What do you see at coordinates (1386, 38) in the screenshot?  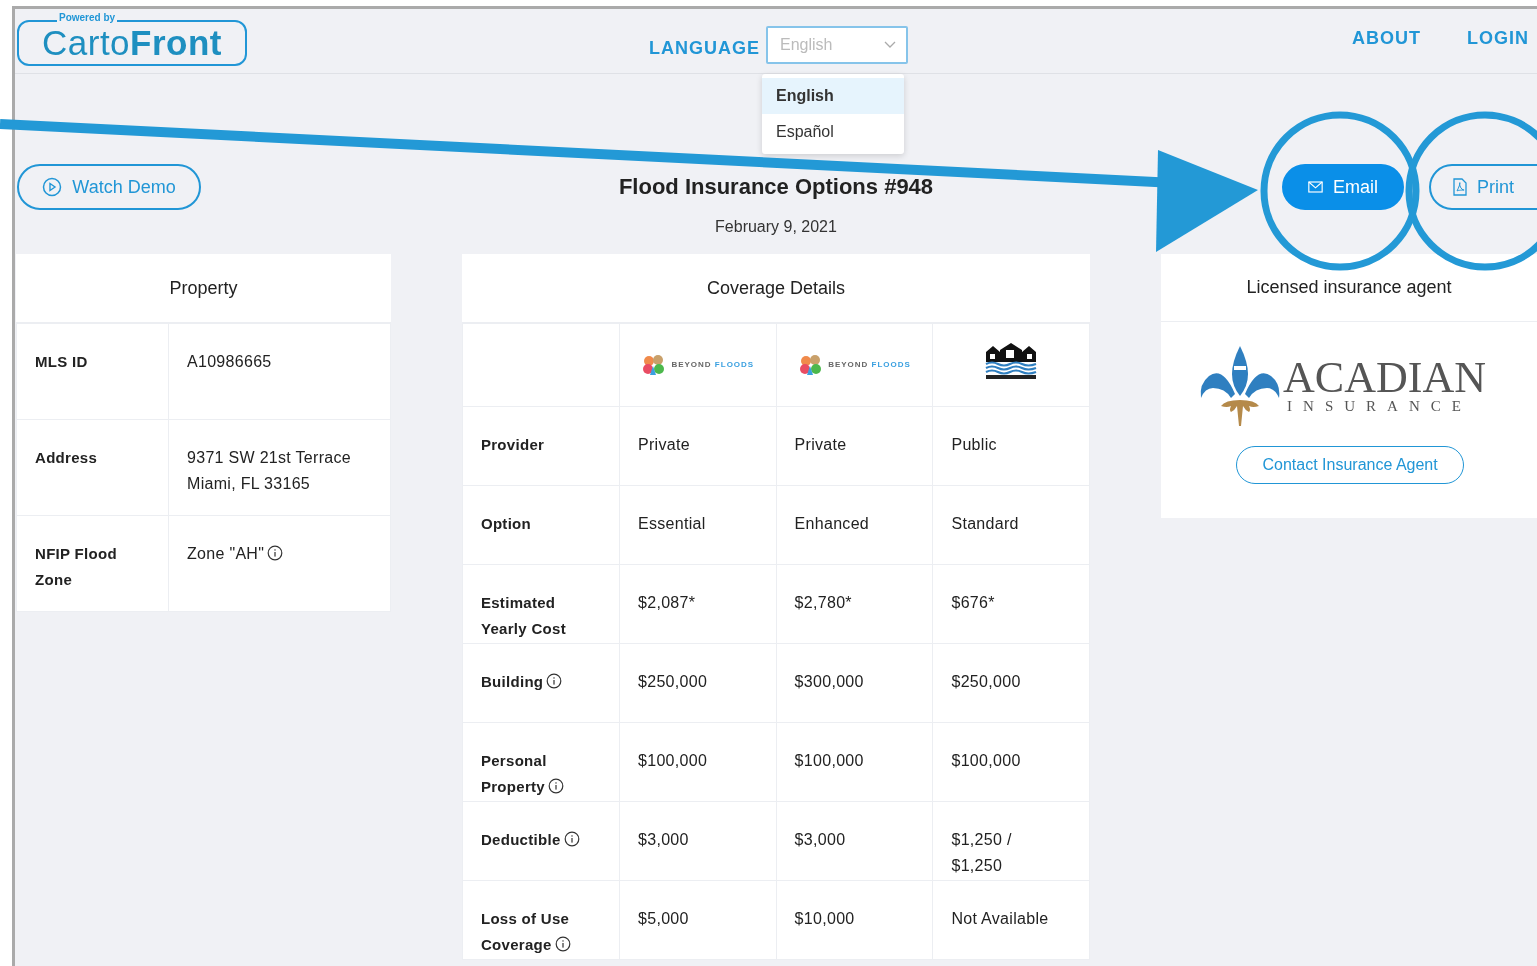 I see `nav-link: ABOUT` at bounding box center [1386, 38].